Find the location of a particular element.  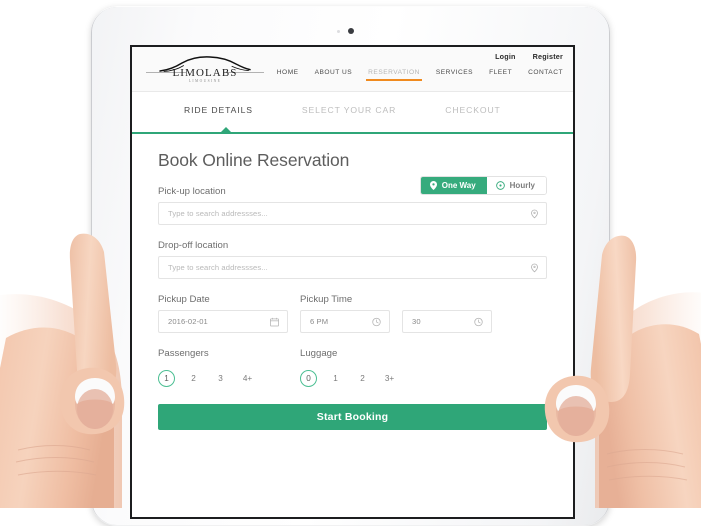

nav-item-about-us: ABOUT US is located at coordinates (334, 75).